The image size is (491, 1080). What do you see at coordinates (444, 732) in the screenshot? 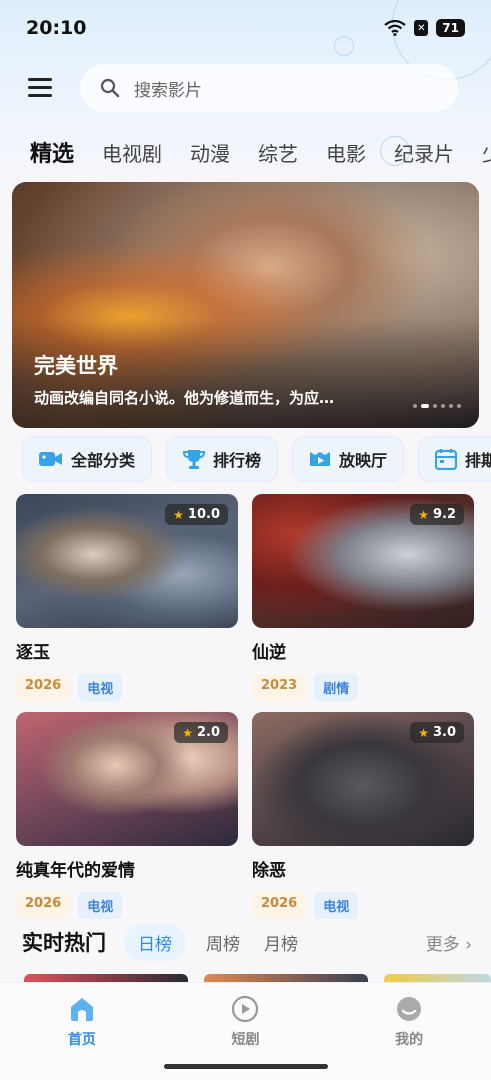
I see `rating-value: 3.0` at bounding box center [444, 732].